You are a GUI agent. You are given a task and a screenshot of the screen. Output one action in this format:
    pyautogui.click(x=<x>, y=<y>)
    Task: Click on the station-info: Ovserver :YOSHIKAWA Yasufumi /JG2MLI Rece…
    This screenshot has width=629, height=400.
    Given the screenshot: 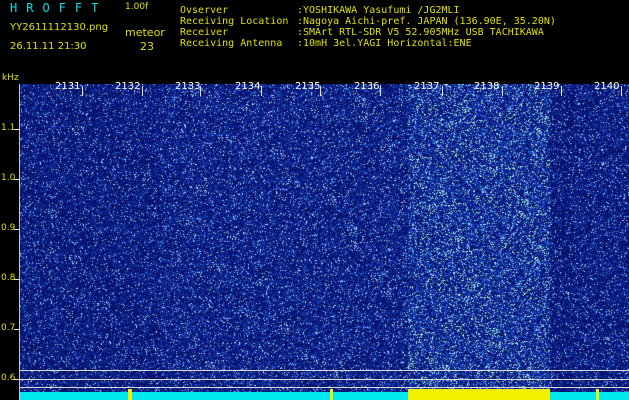 What is the action you would take?
    pyautogui.click(x=368, y=27)
    